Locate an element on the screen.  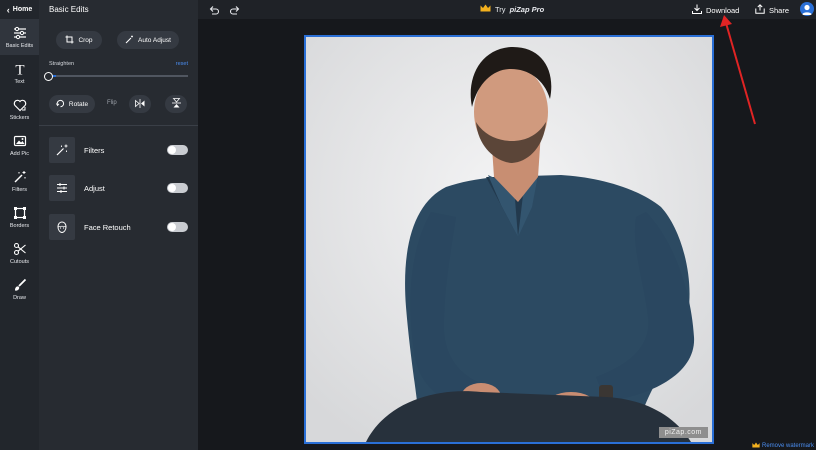
panel-divider is located at coordinates (118, 125).